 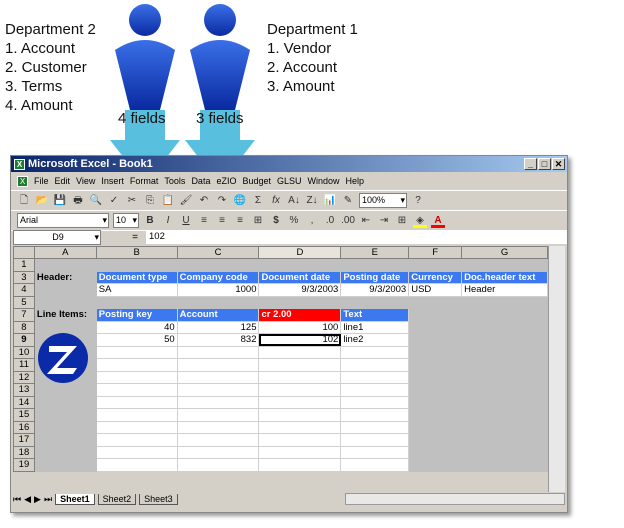 What do you see at coordinates (240, 221) in the screenshot?
I see `align-right-icon: ≡` at bounding box center [240, 221].